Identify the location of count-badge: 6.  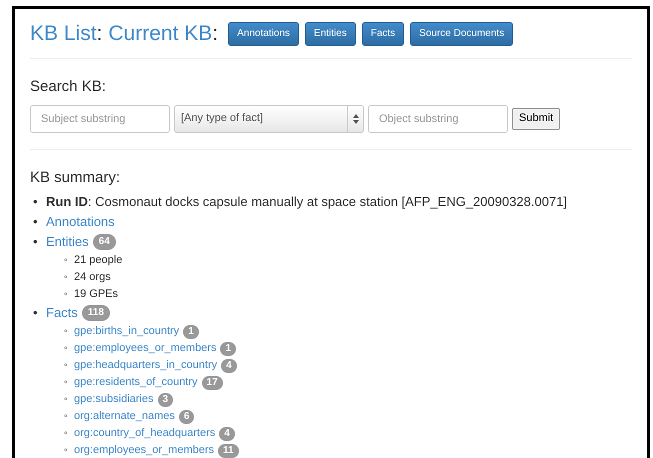
(186, 417).